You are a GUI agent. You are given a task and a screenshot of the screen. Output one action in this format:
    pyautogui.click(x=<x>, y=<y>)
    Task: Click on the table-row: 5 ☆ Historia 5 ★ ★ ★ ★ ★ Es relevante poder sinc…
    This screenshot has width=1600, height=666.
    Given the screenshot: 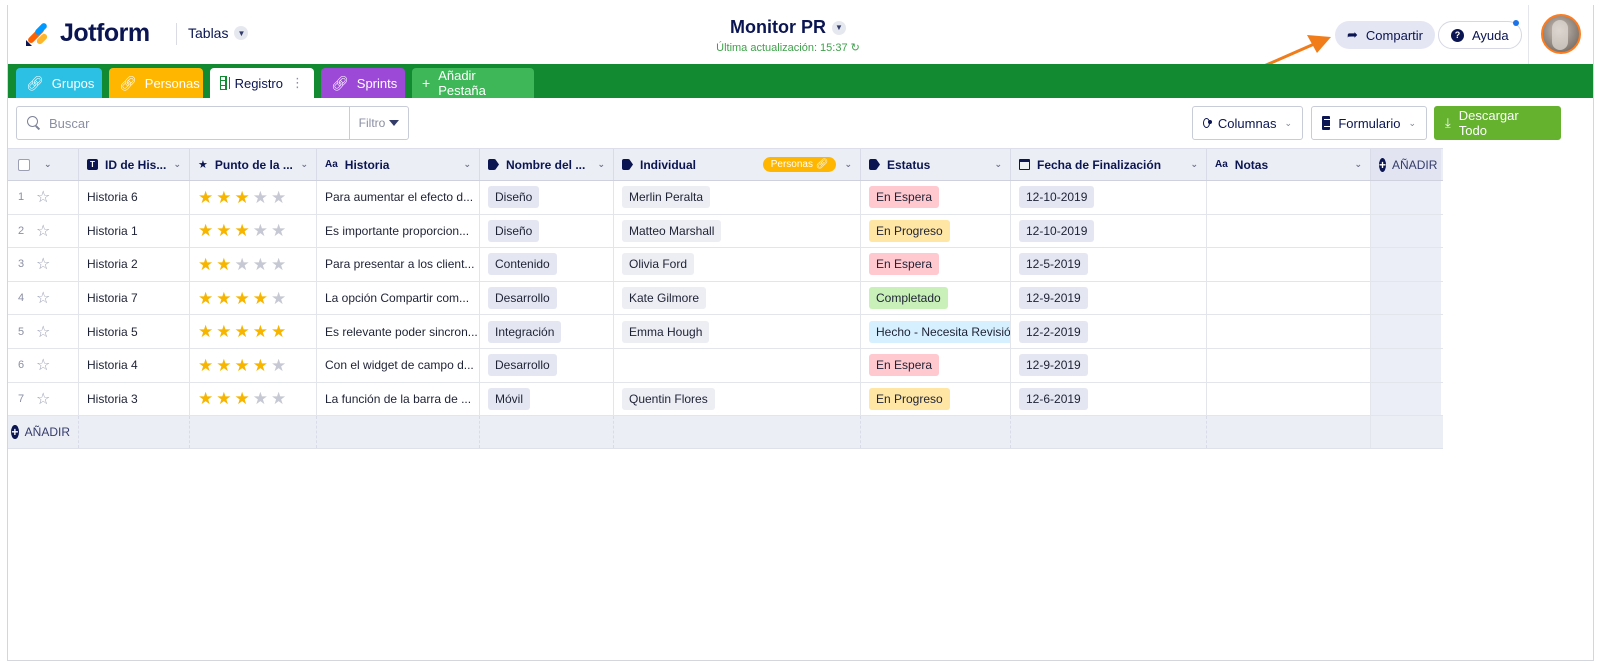 What is the action you would take?
    pyautogui.click(x=725, y=332)
    